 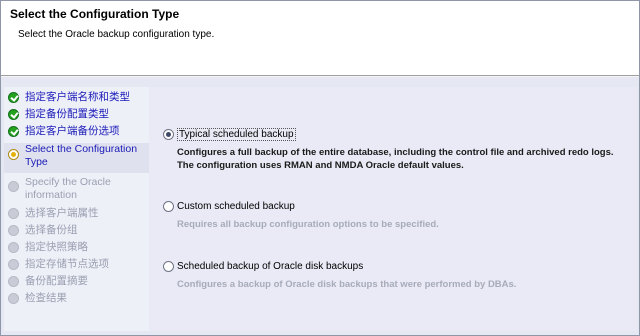 I want to click on option-typical-scheduled-backup: Typical scheduled backup, so click(x=229, y=134).